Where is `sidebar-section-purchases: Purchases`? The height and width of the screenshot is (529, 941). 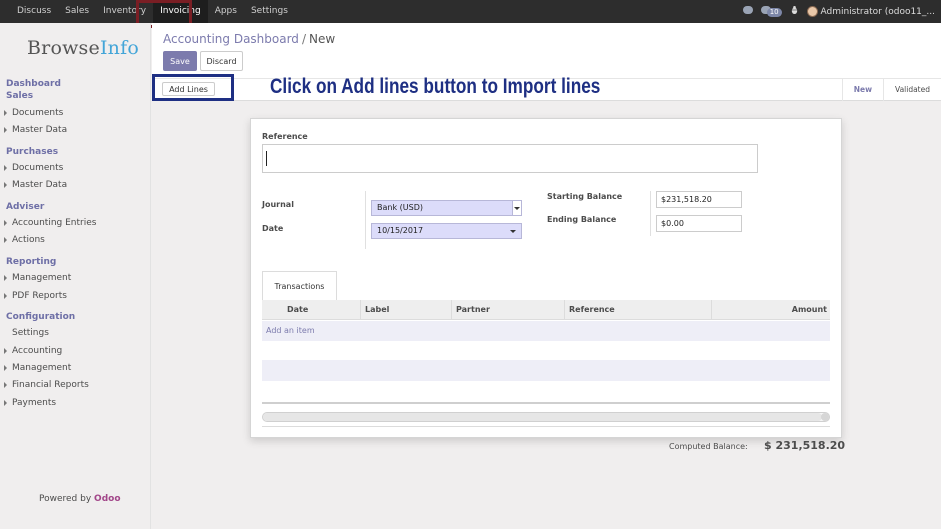
sidebar-section-purchases: Purchases is located at coordinates (32, 152).